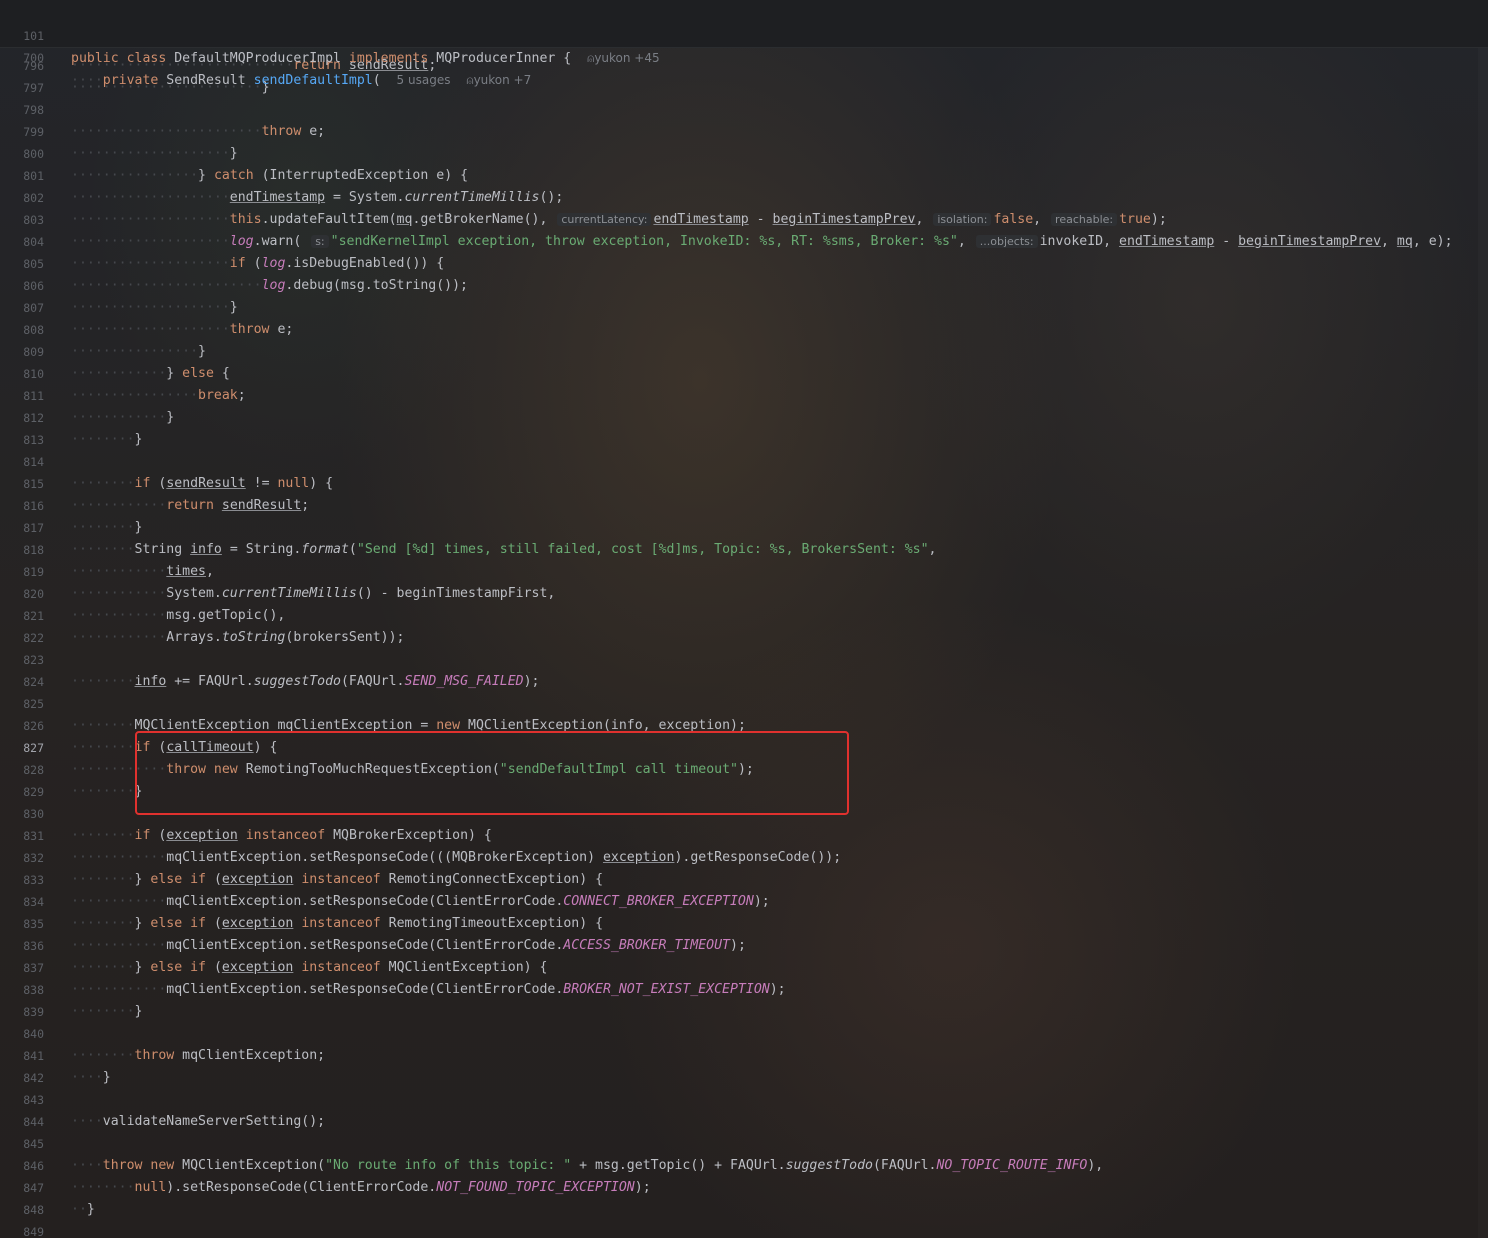  What do you see at coordinates (22, 792) in the screenshot?
I see `line-number: 829` at bounding box center [22, 792].